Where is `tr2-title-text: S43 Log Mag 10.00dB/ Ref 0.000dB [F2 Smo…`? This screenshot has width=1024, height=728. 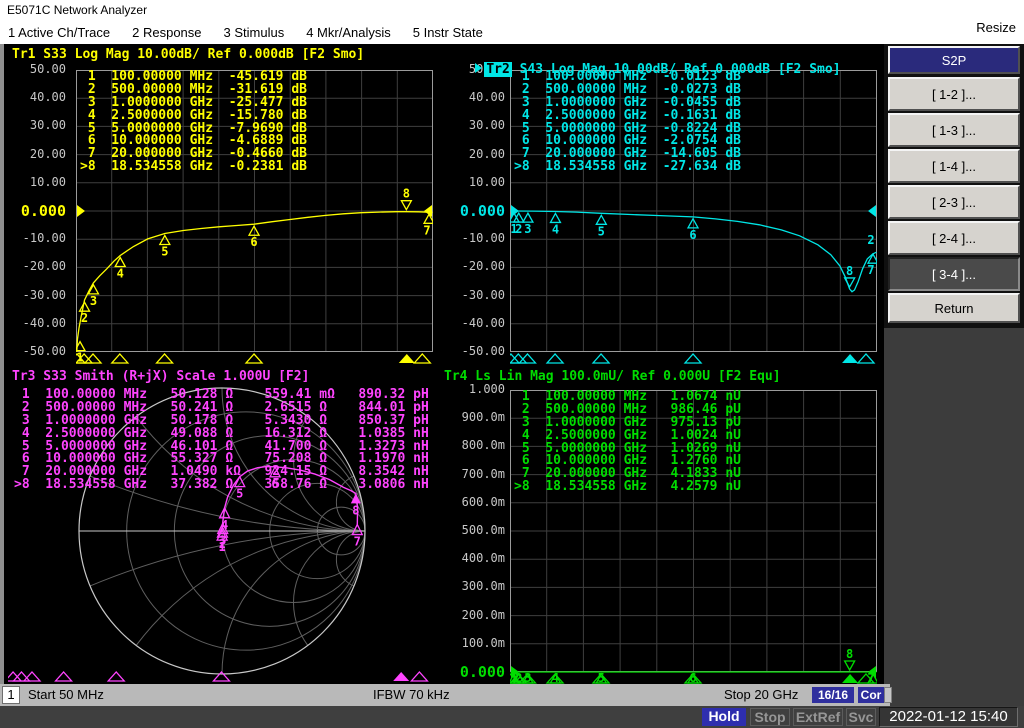
tr2-title-text: S43 Log Mag 10.00dB/ Ref 0.000dB [F2 Smo… is located at coordinates (676, 69).